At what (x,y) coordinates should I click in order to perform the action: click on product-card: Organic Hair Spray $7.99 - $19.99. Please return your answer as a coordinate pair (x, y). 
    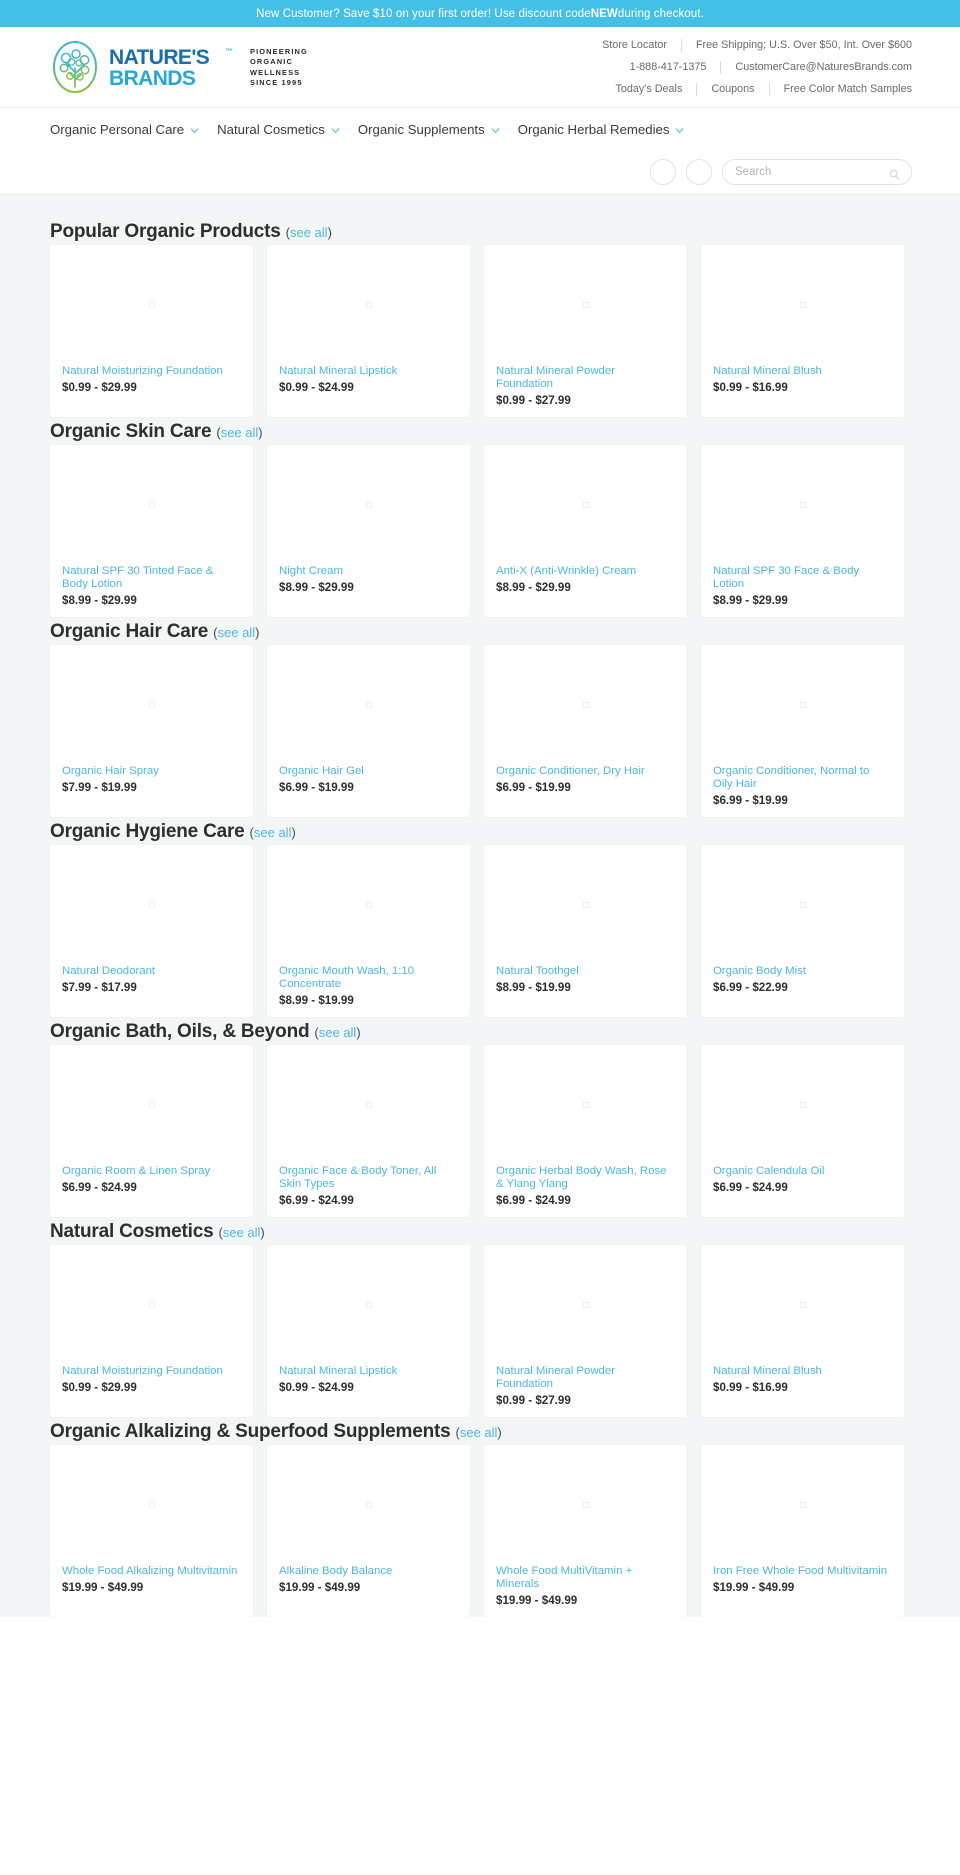
    Looking at the image, I should click on (151, 731).